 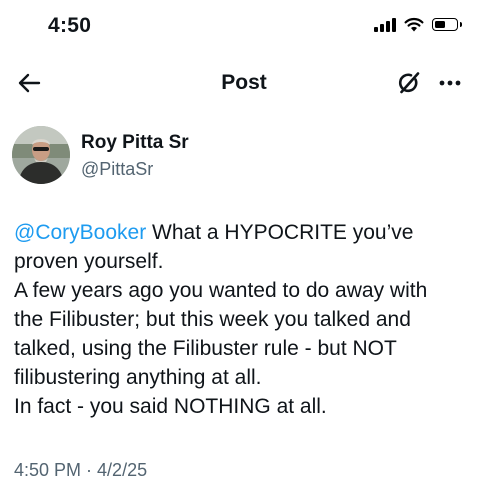 I want to click on status-icons, so click(x=418, y=24).